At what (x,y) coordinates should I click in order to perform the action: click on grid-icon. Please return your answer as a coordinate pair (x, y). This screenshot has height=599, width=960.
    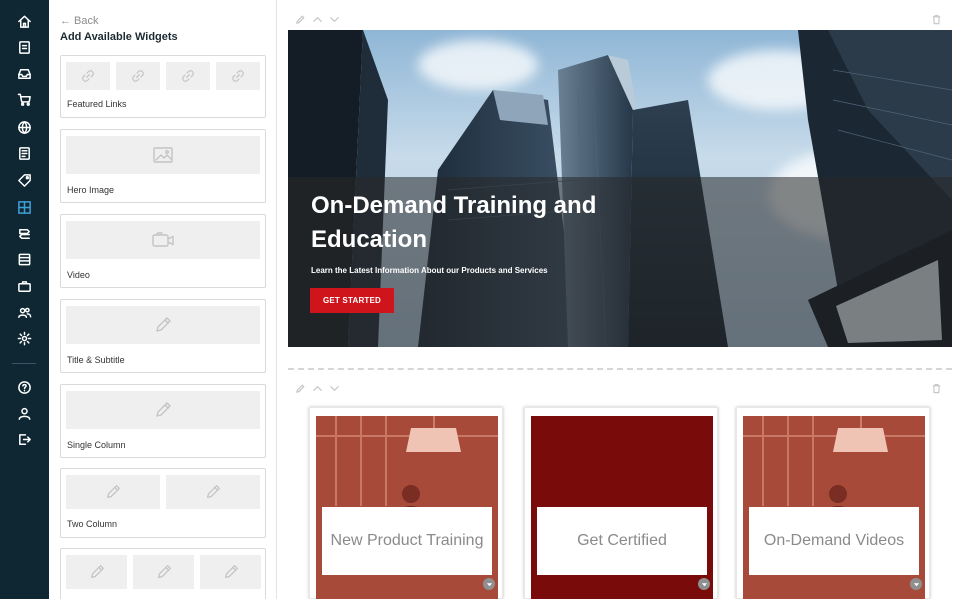
    Looking at the image, I should click on (24, 207).